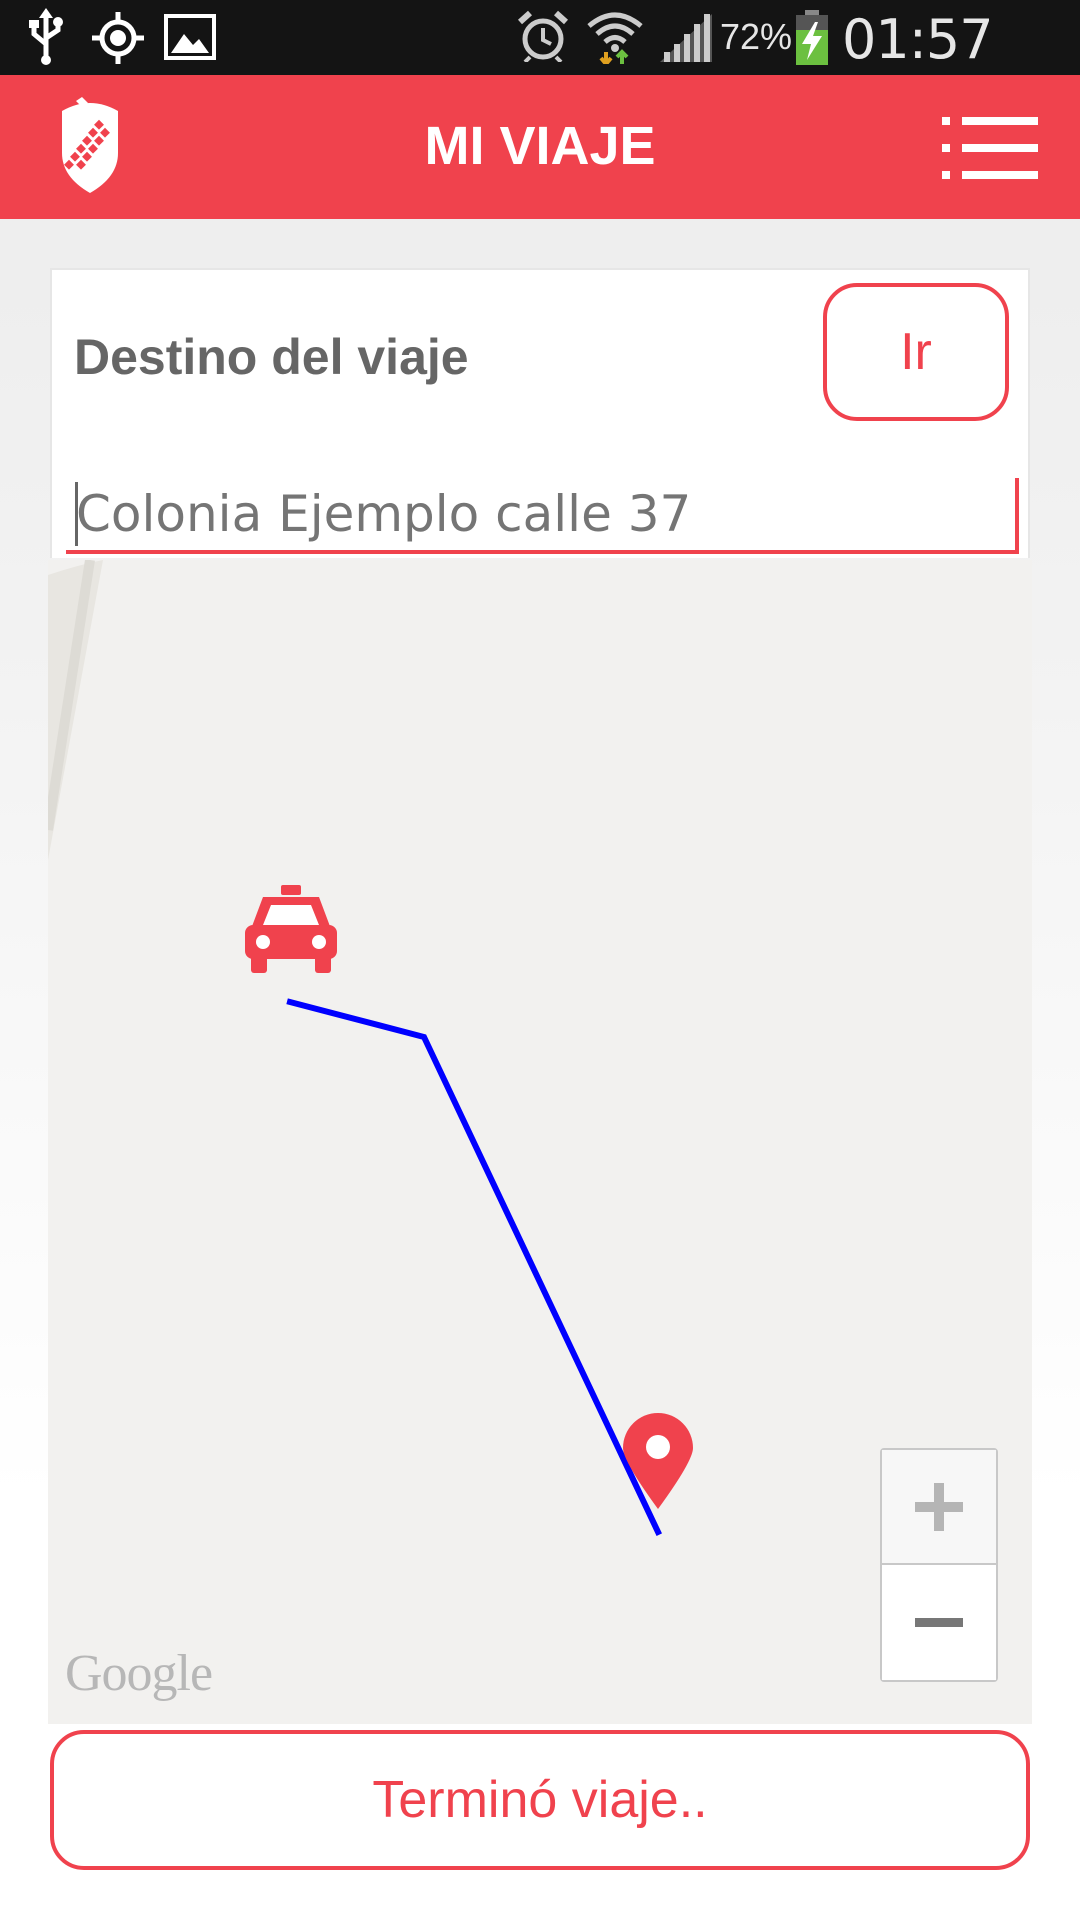 This screenshot has width=1080, height=1920. I want to click on menu-button, so click(990, 148).